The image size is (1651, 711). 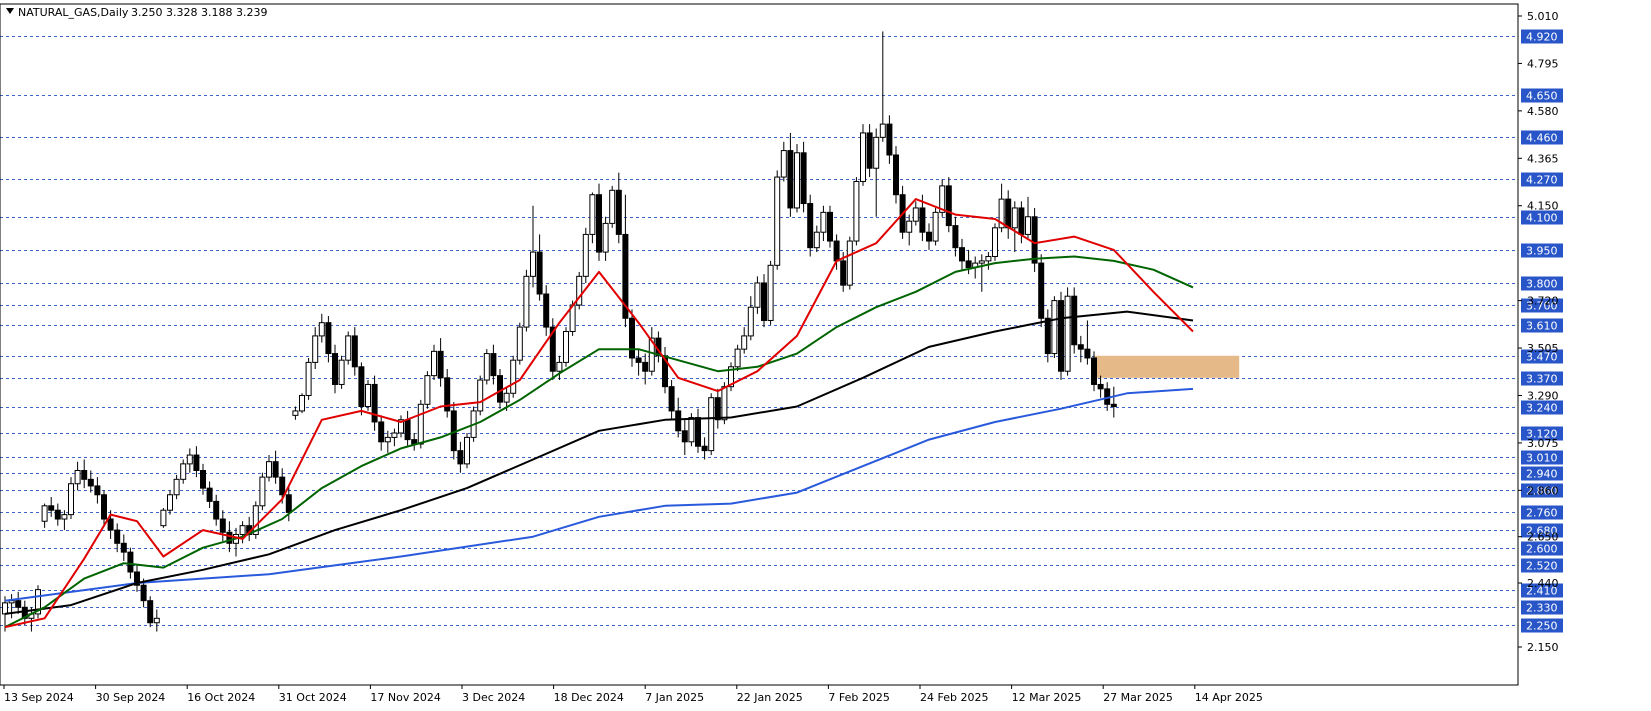 I want to click on dropdown-triangle-icon, so click(x=10, y=11).